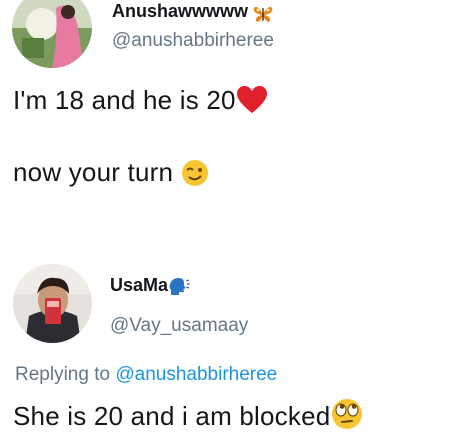  I want to click on red-heart-icon, so click(252, 103).